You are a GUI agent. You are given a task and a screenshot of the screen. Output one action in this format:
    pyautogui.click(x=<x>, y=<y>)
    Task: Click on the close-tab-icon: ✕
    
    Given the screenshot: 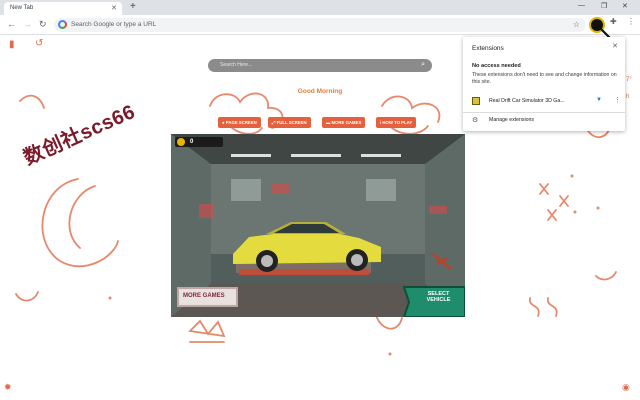 What is the action you would take?
    pyautogui.click(x=114, y=8)
    